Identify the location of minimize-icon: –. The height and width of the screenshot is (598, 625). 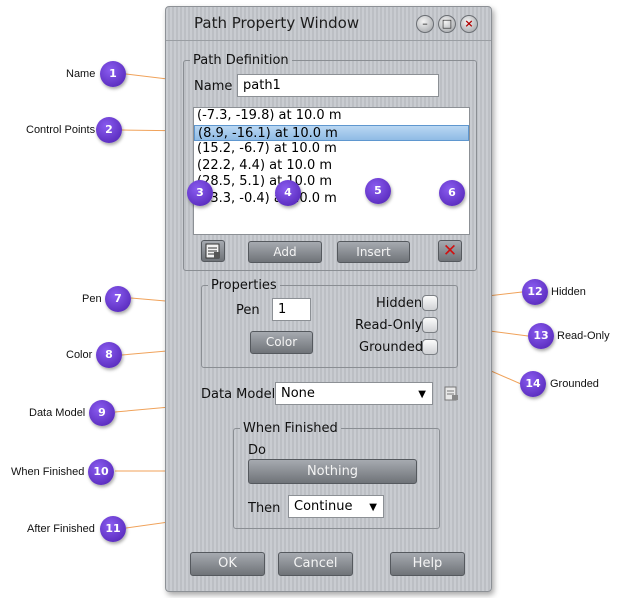
(425, 24).